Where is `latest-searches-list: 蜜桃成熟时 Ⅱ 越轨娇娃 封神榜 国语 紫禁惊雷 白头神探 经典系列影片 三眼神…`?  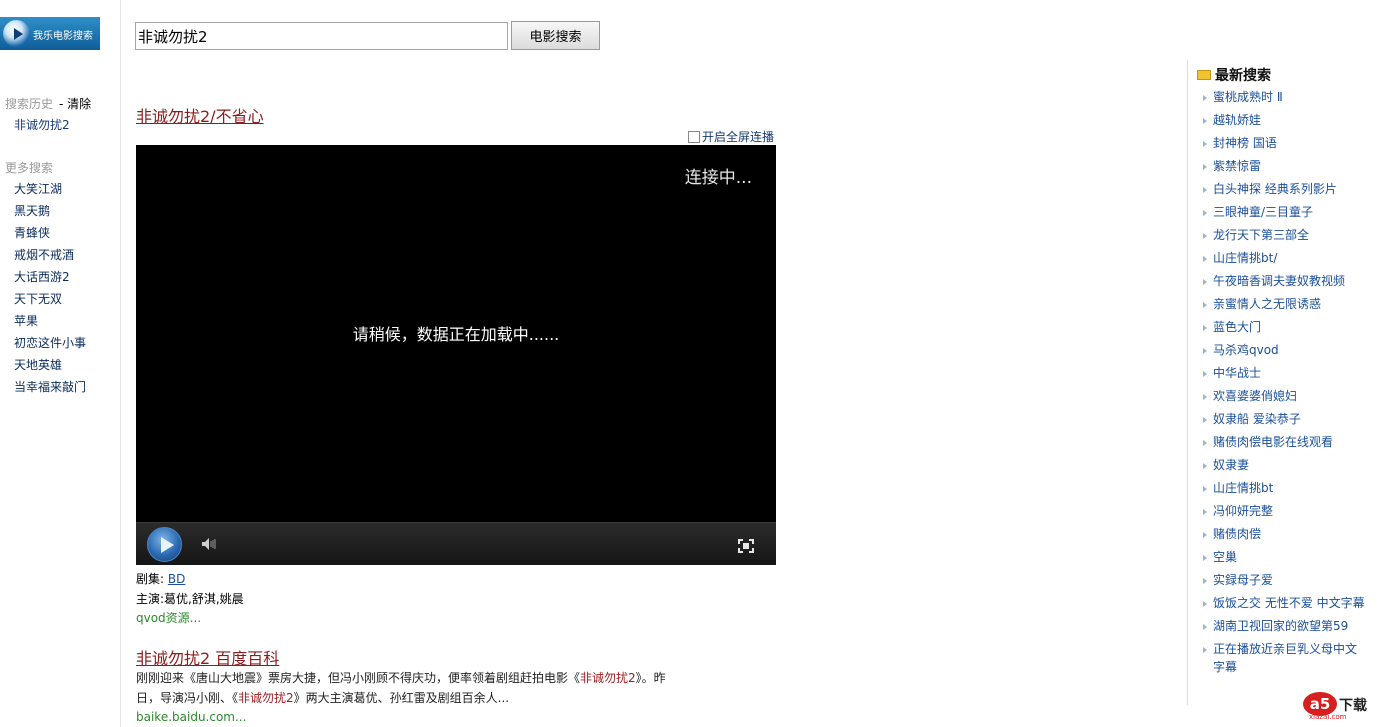
latest-searches-list: 蜜桃成熟时 Ⅱ 越轨娇娃 封神榜 国语 紫禁惊雷 白头神探 经典系列影片 三眼神… is located at coordinates (1283, 384).